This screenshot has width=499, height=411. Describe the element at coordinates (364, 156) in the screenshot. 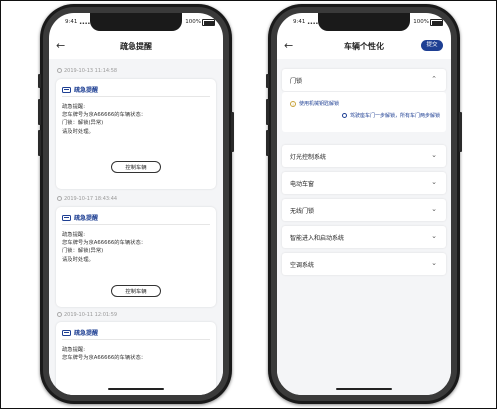

I see `section-lighting-control: 灯光控制系统 ⌄` at that location.